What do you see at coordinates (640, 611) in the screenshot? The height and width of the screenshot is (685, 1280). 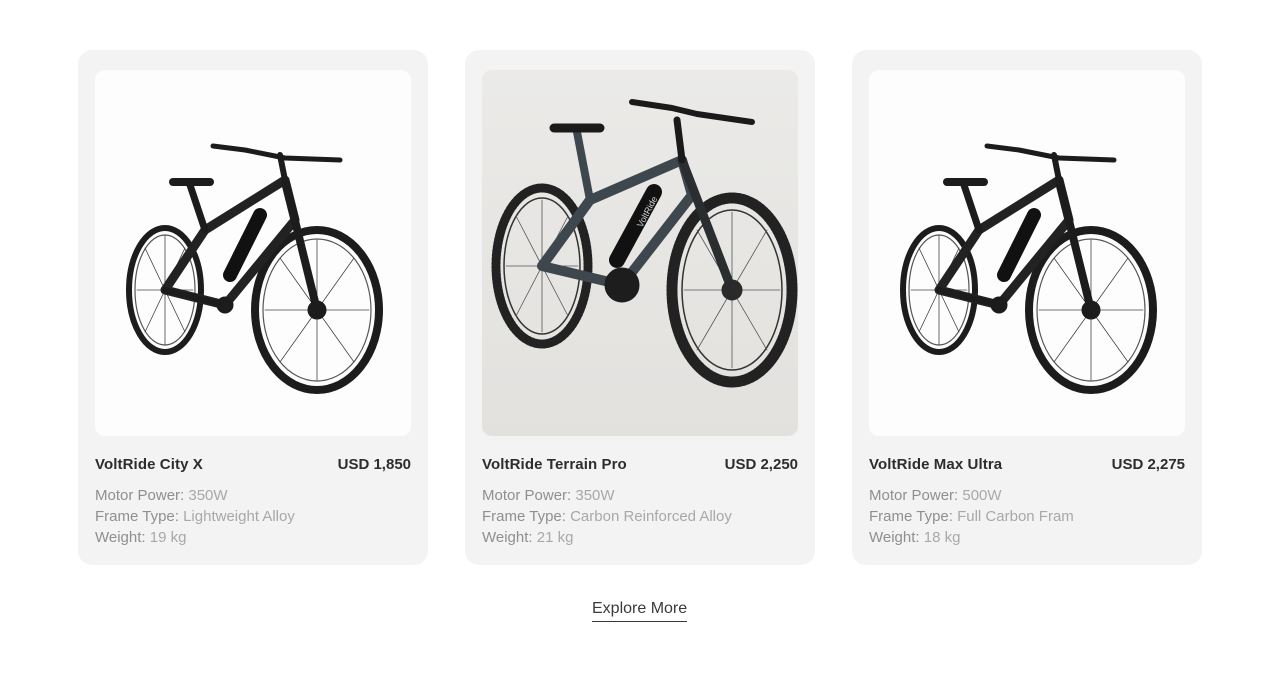 I see `explore-more-link: Explore More` at bounding box center [640, 611].